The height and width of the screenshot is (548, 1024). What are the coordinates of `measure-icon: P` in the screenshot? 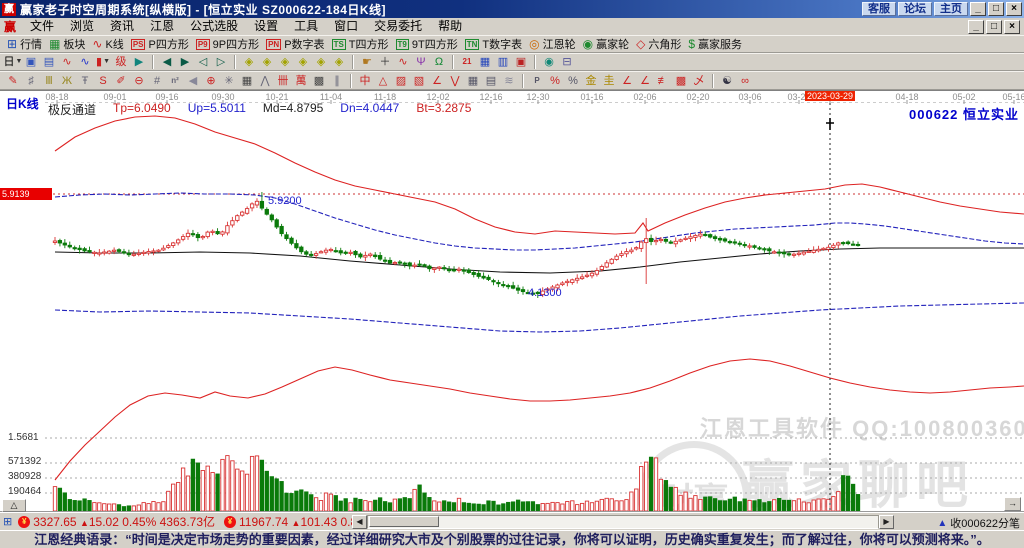 It's located at (537, 81).